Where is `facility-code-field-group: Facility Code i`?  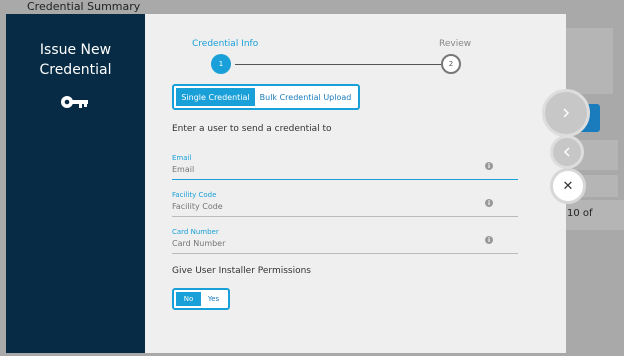 facility-code-field-group: Facility Code i is located at coordinates (345, 204).